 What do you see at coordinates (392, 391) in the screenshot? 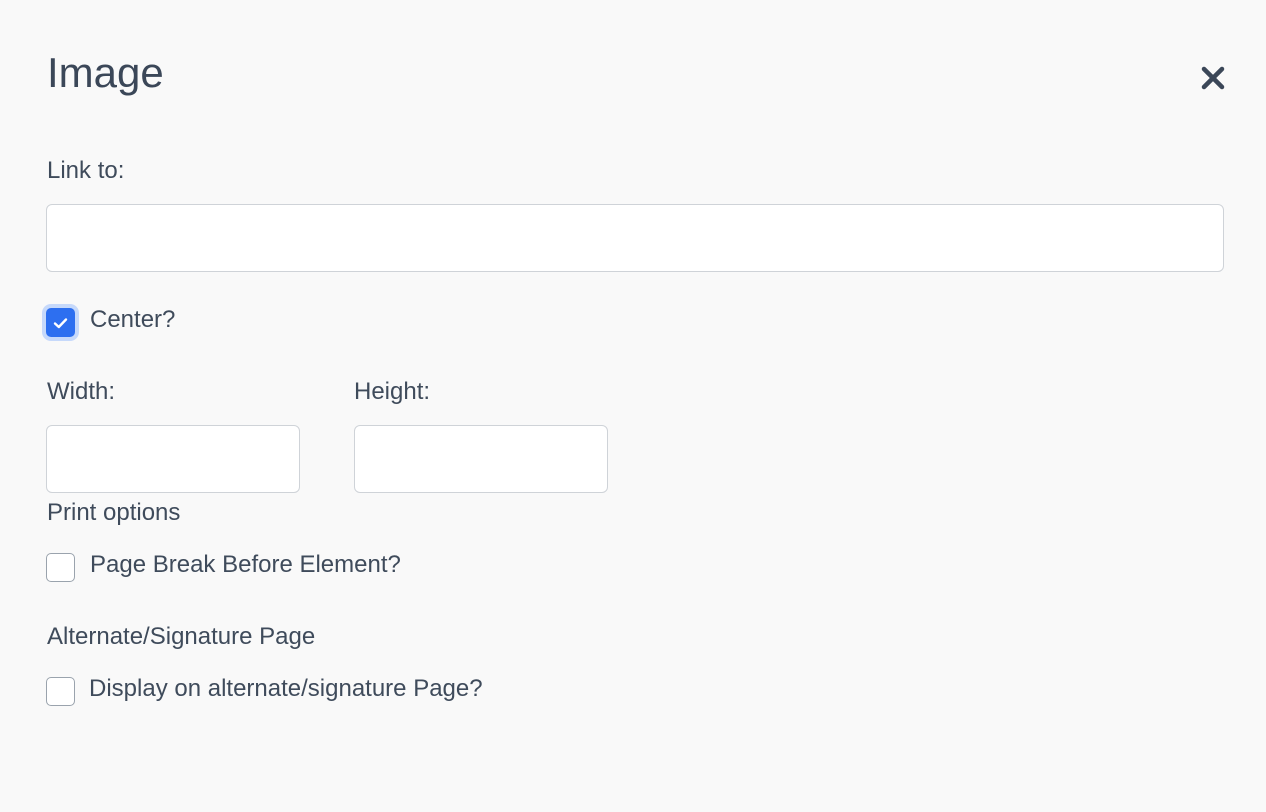
I see `height-label: Height:` at bounding box center [392, 391].